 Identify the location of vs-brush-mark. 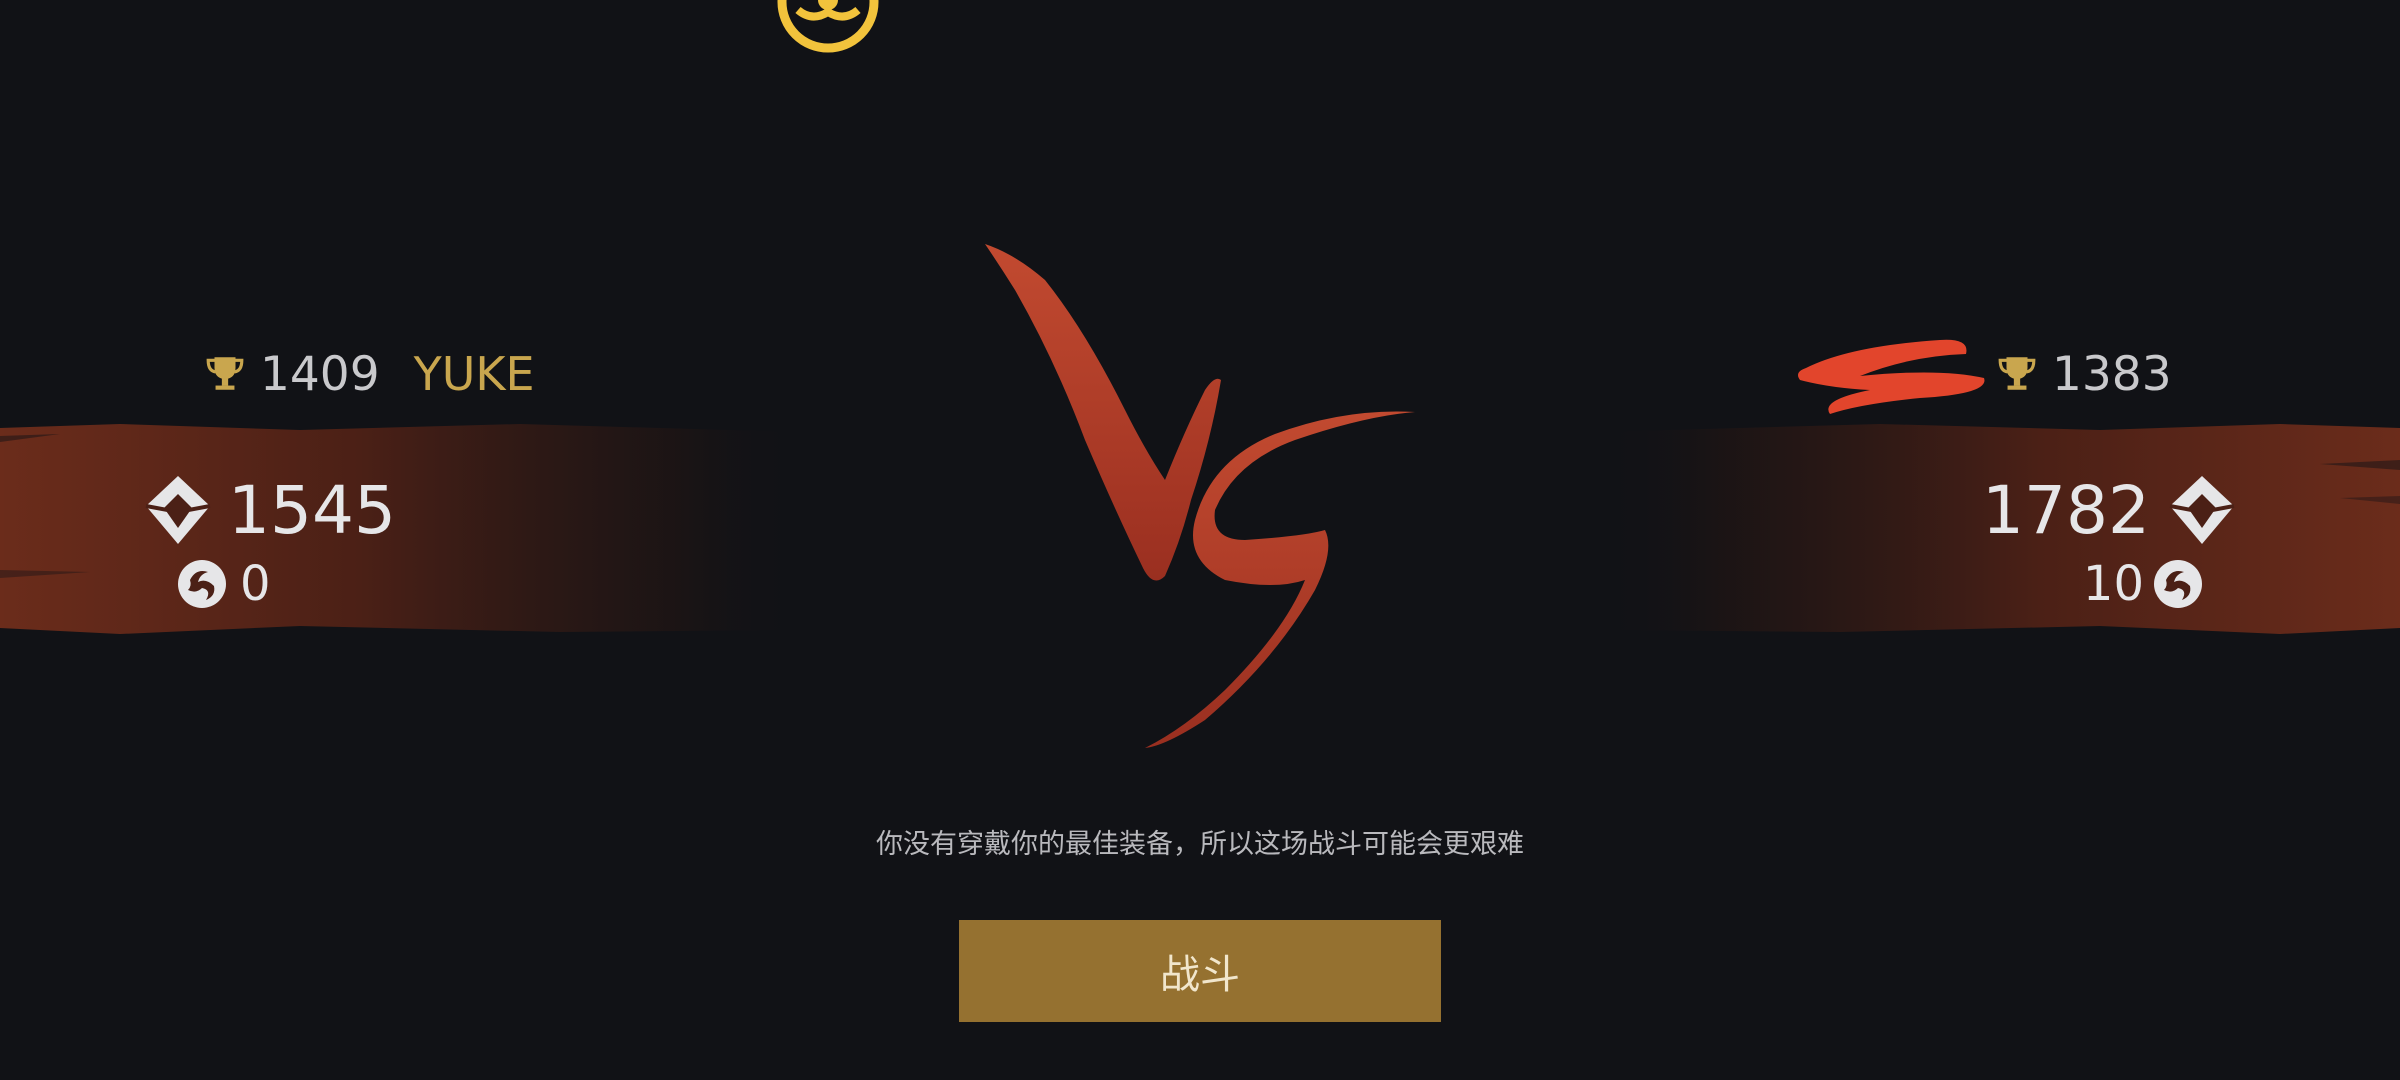
(1200, 496).